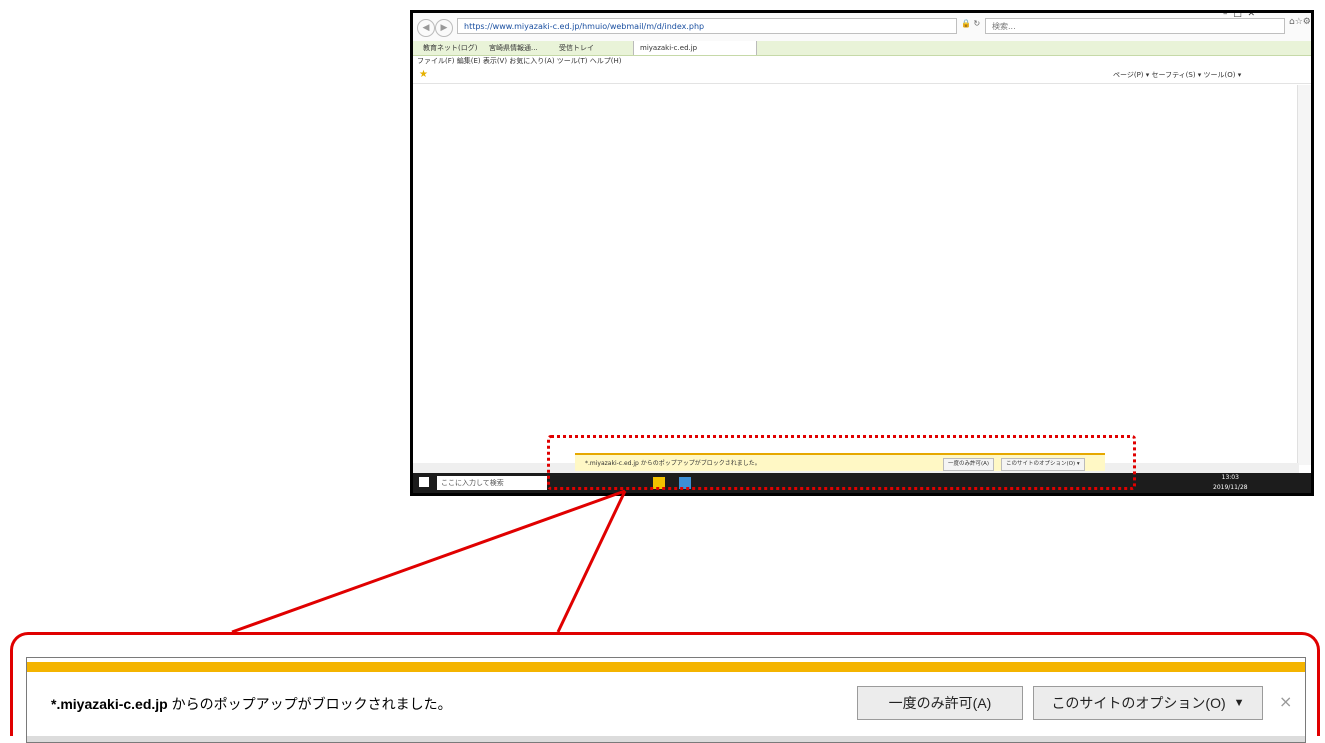 The image size is (1325, 743). I want to click on notification-accent-line, so click(666, 667).